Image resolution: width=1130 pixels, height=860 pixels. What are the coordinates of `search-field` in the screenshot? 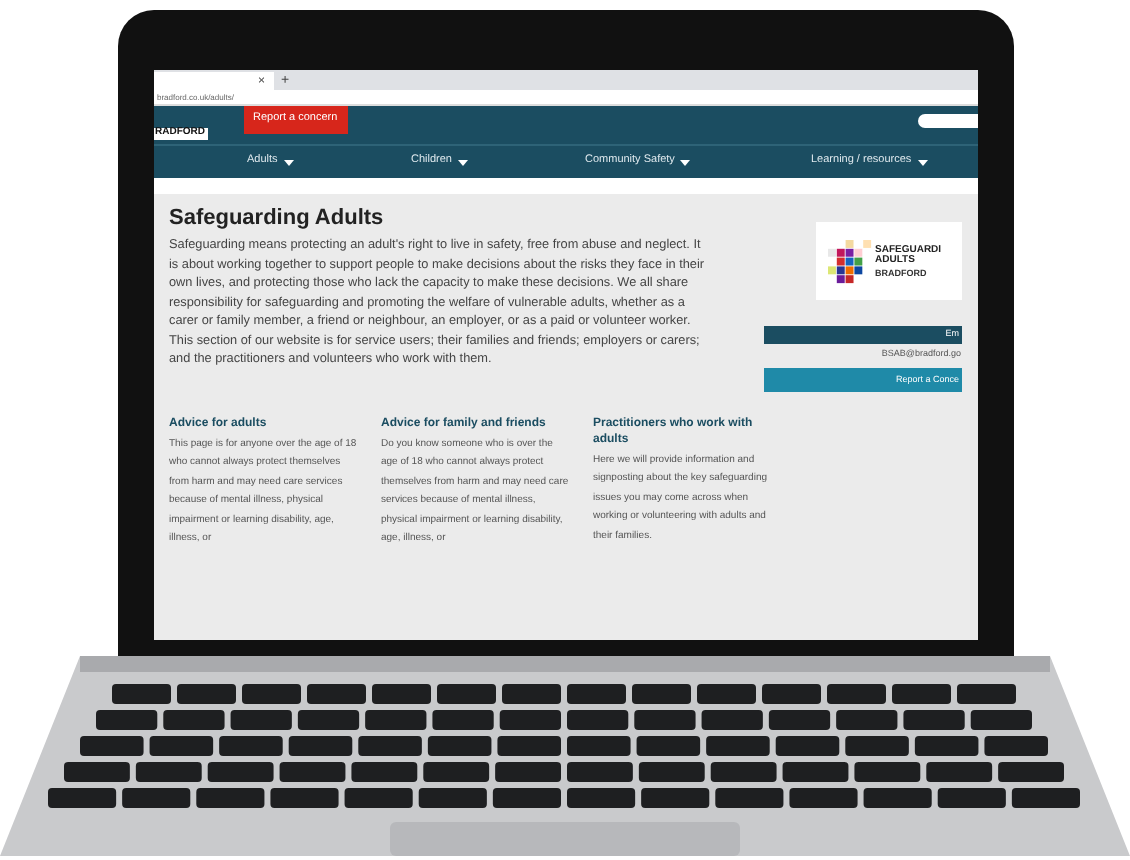 It's located at (947, 121).